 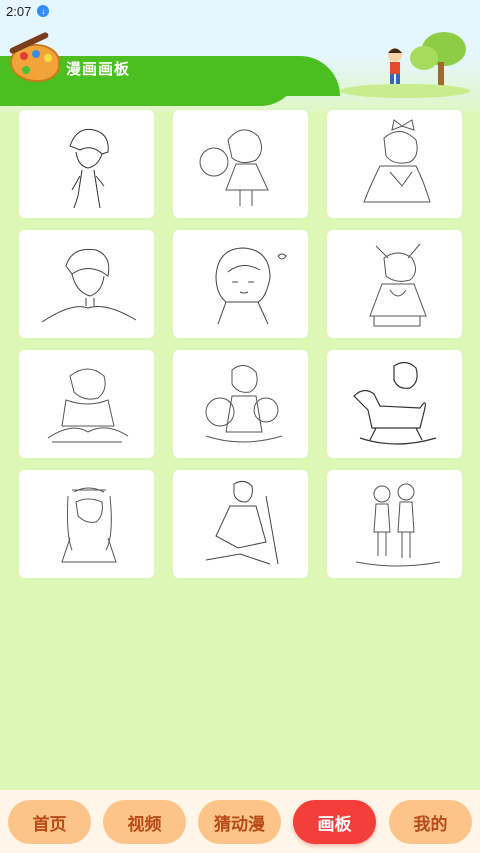 What do you see at coordinates (88, 168) in the screenshot?
I see `sketch-boy-standing` at bounding box center [88, 168].